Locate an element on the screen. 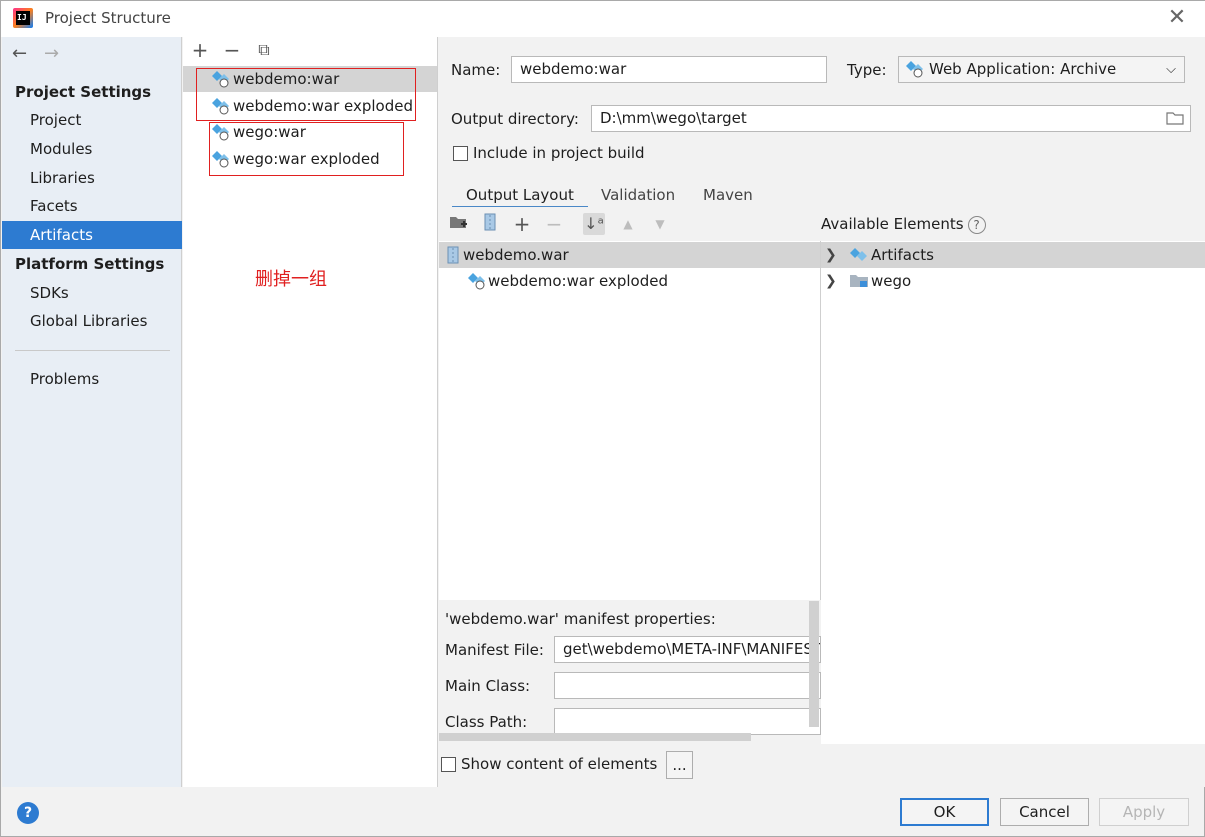  intellij-logo-icon: IJ is located at coordinates (23, 18).